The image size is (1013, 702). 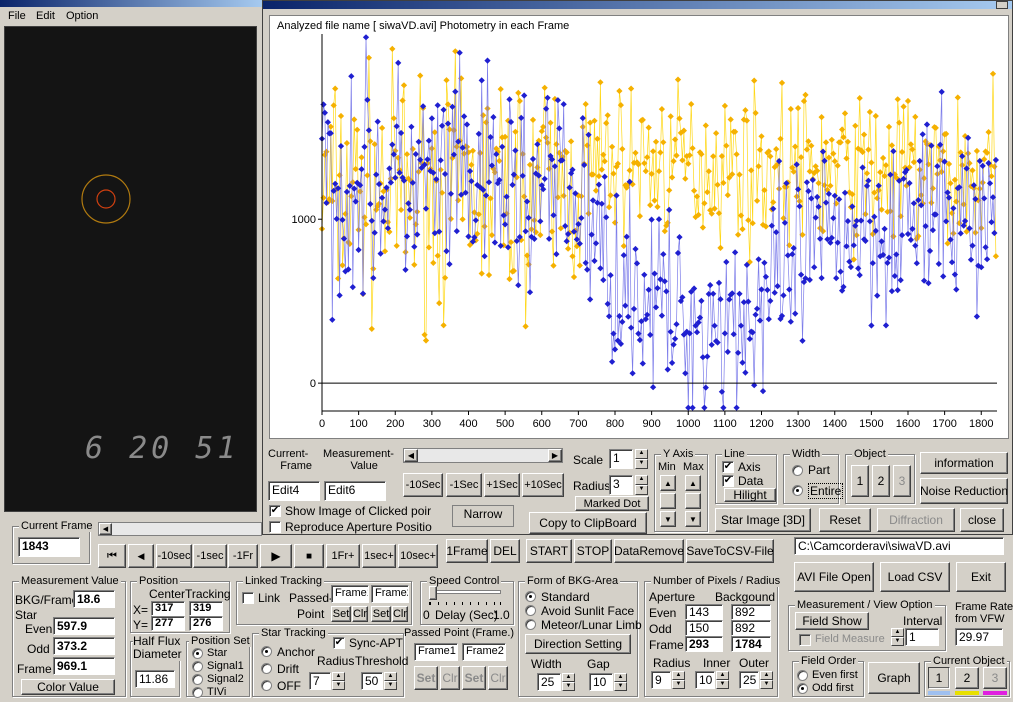 What do you see at coordinates (881, 481) in the screenshot?
I see `object-2-button: 2` at bounding box center [881, 481].